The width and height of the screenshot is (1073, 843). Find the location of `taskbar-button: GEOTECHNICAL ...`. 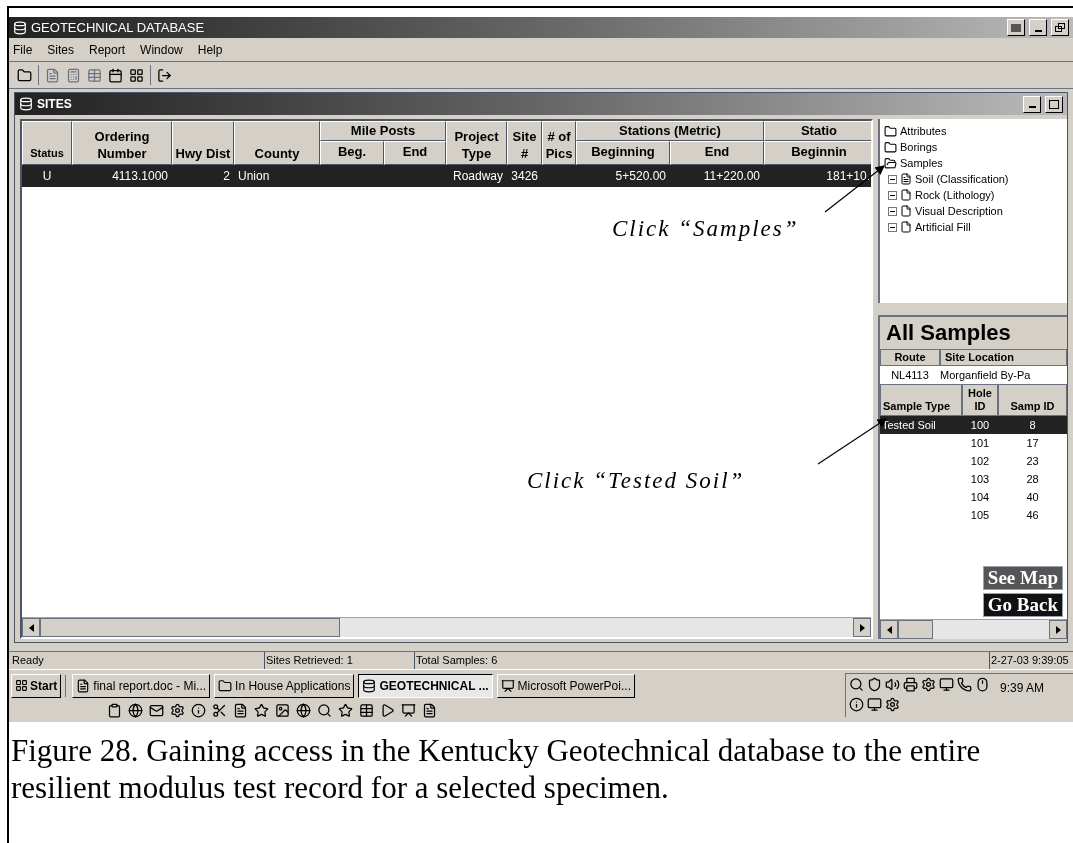

taskbar-button: GEOTECHNICAL ... is located at coordinates (425, 685).